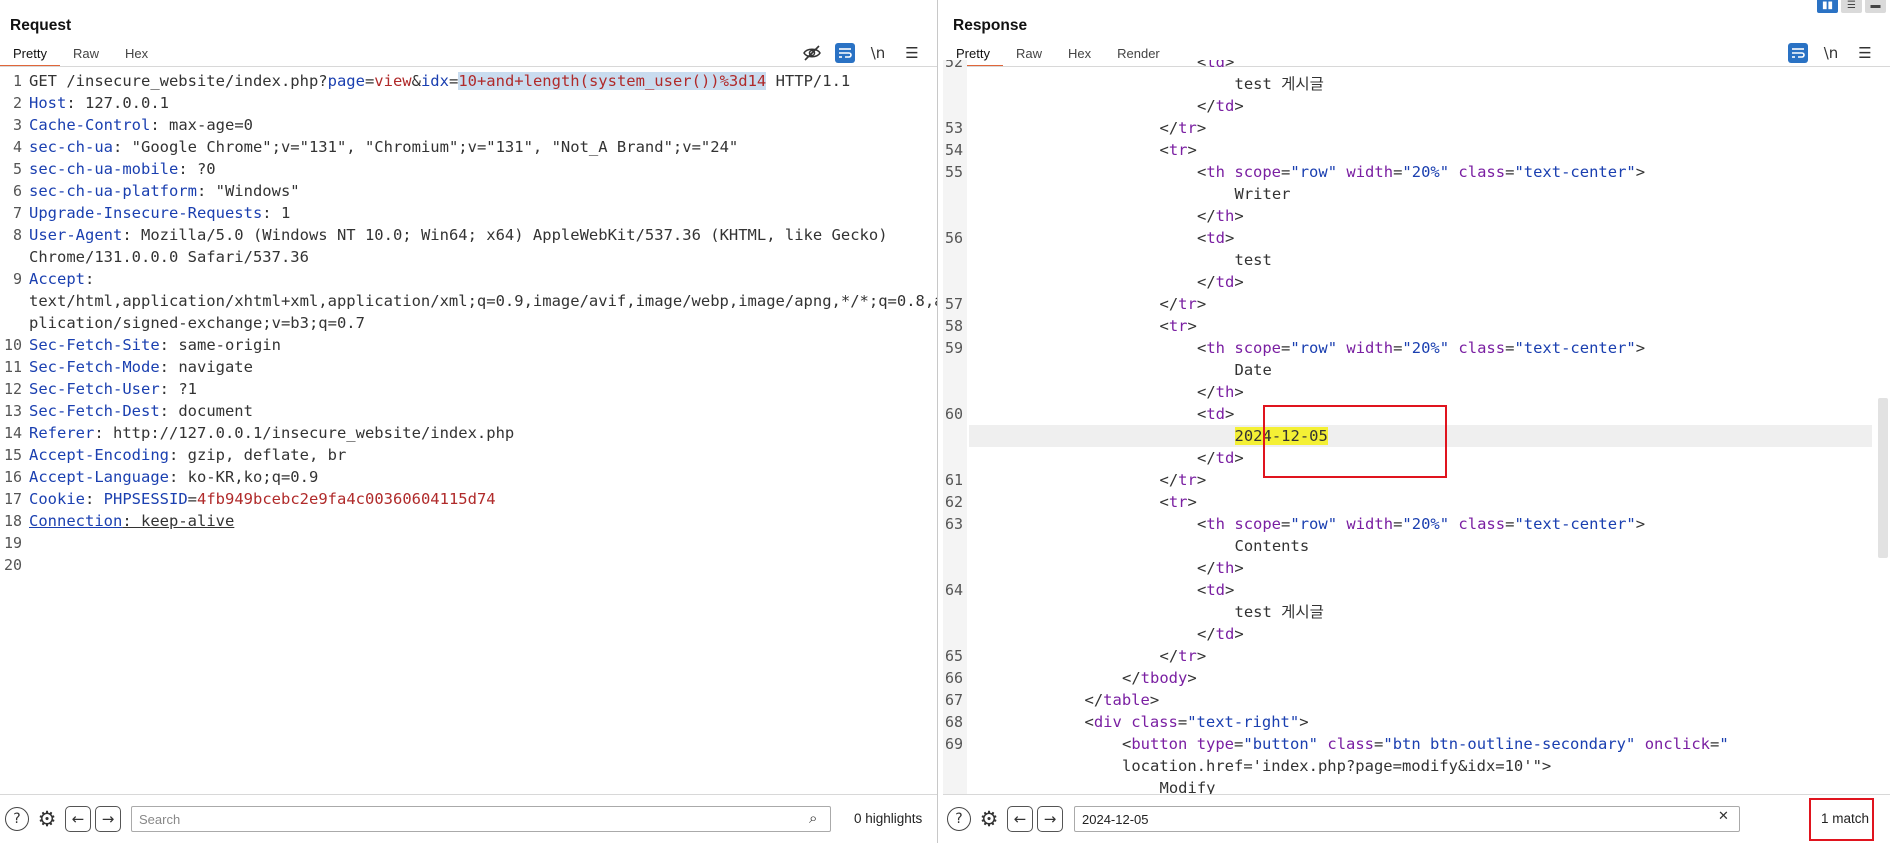 Image resolution: width=1890 pixels, height=843 pixels. I want to click on code-line: 5 sec-ch-ua-mobile: ?0, so click(468, 169).